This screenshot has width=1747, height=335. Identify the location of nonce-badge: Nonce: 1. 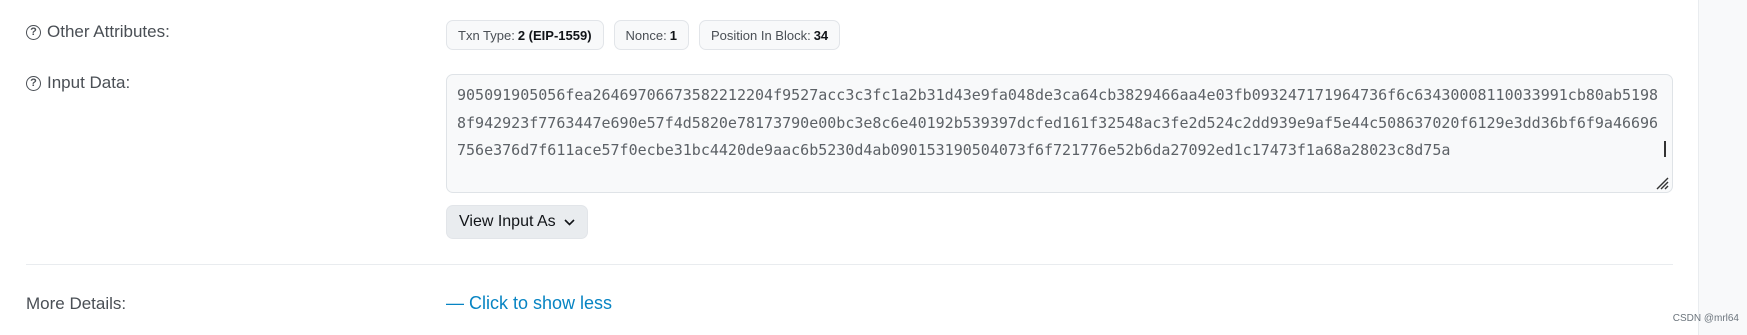
(651, 35).